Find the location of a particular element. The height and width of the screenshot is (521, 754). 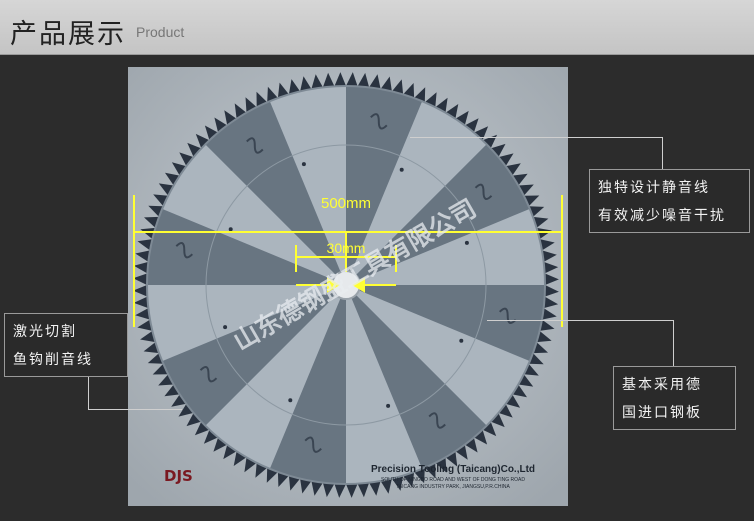

bore-dimension-label: 30mm is located at coordinates (346, 248).